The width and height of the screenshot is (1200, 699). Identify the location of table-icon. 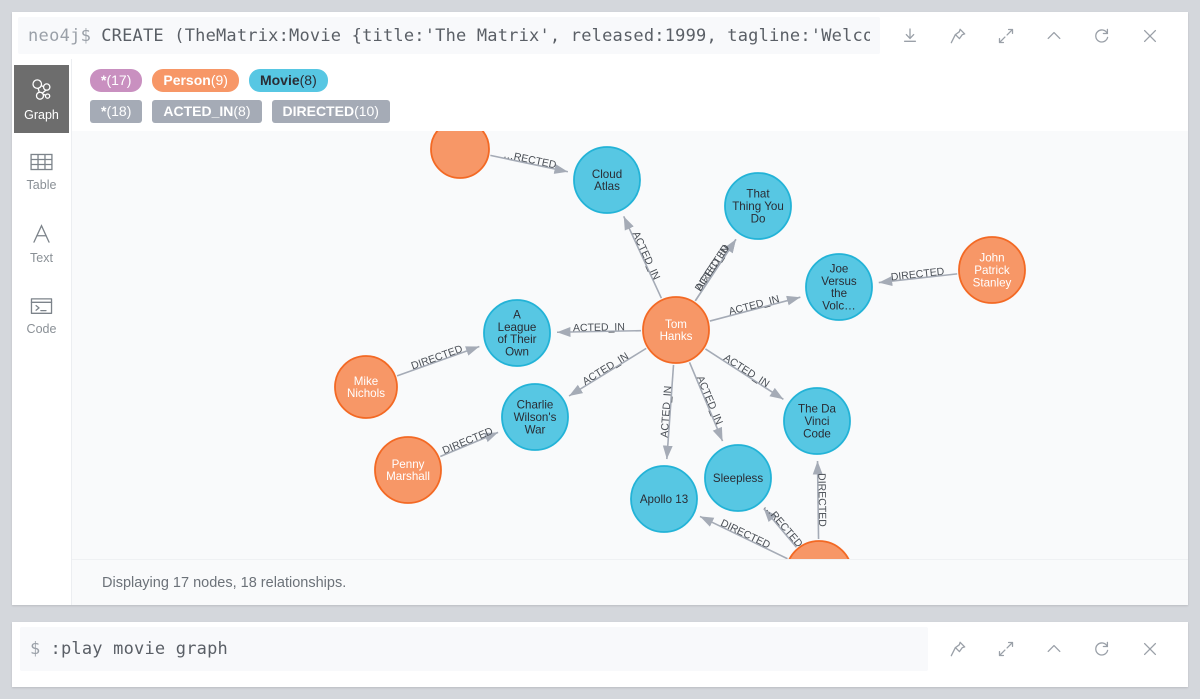
(41, 162).